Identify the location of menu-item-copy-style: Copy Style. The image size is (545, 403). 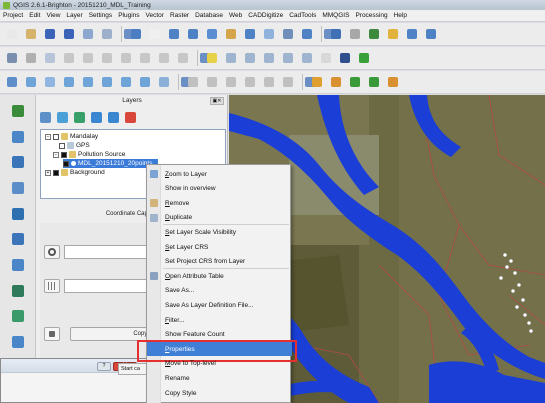
(219, 393).